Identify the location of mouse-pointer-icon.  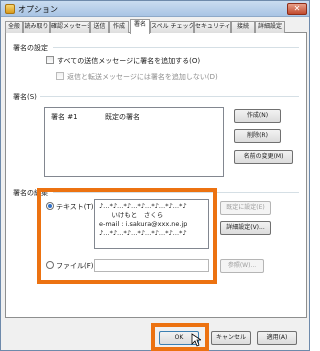
(196, 340).